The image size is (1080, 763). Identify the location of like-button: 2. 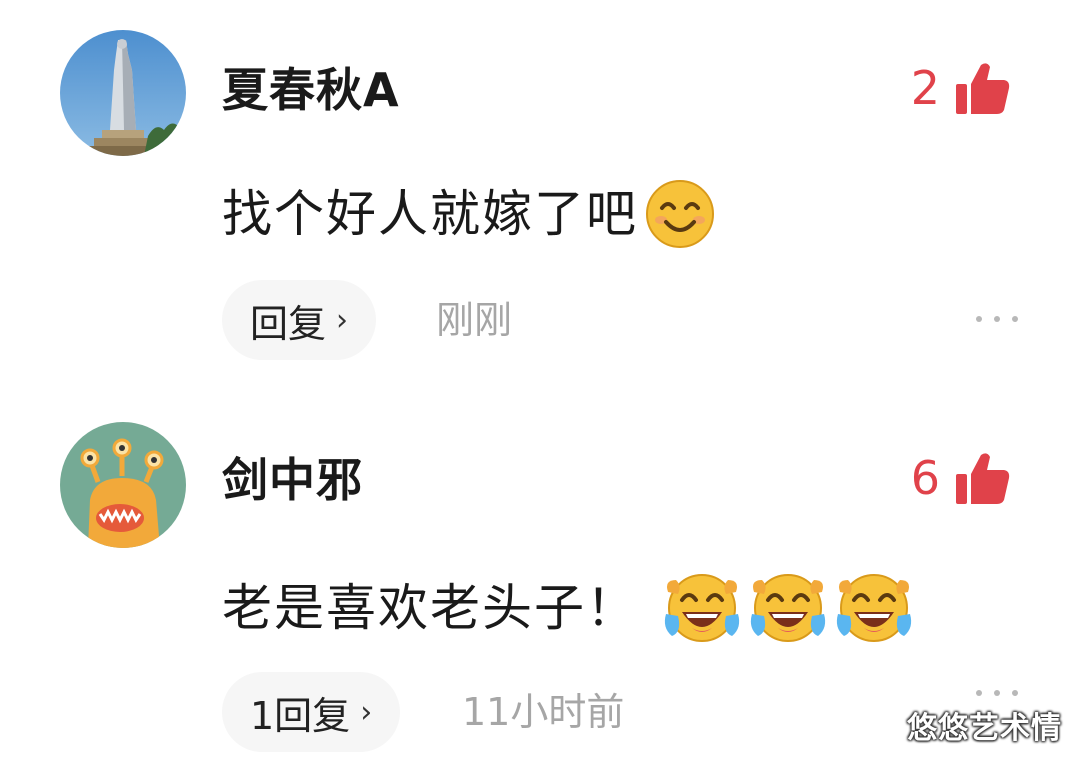
(960, 88).